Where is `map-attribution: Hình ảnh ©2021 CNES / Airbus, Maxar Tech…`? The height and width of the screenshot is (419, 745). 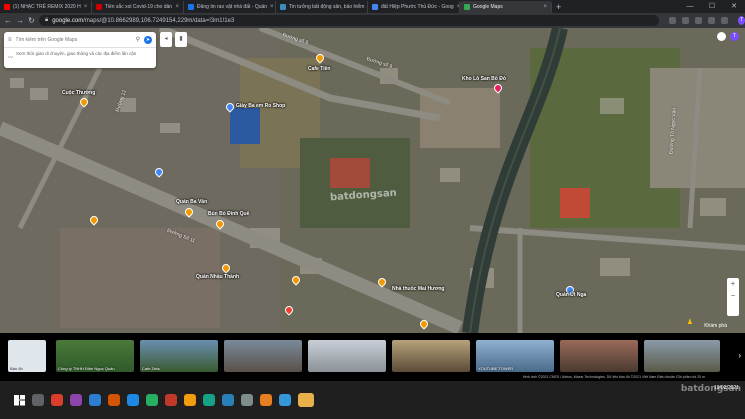 map-attribution: Hình ảnh ©2021 CNES / Airbus, Maxar Tech… is located at coordinates (614, 377).